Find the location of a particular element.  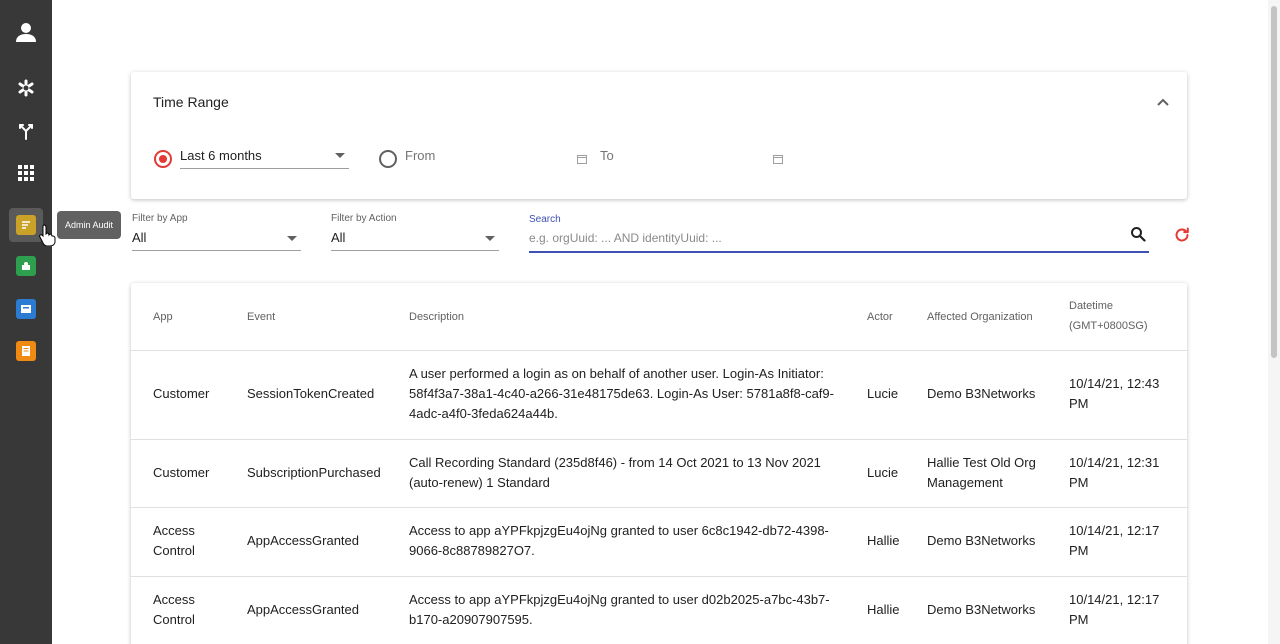

filter-by-action-underline is located at coordinates (415, 250).